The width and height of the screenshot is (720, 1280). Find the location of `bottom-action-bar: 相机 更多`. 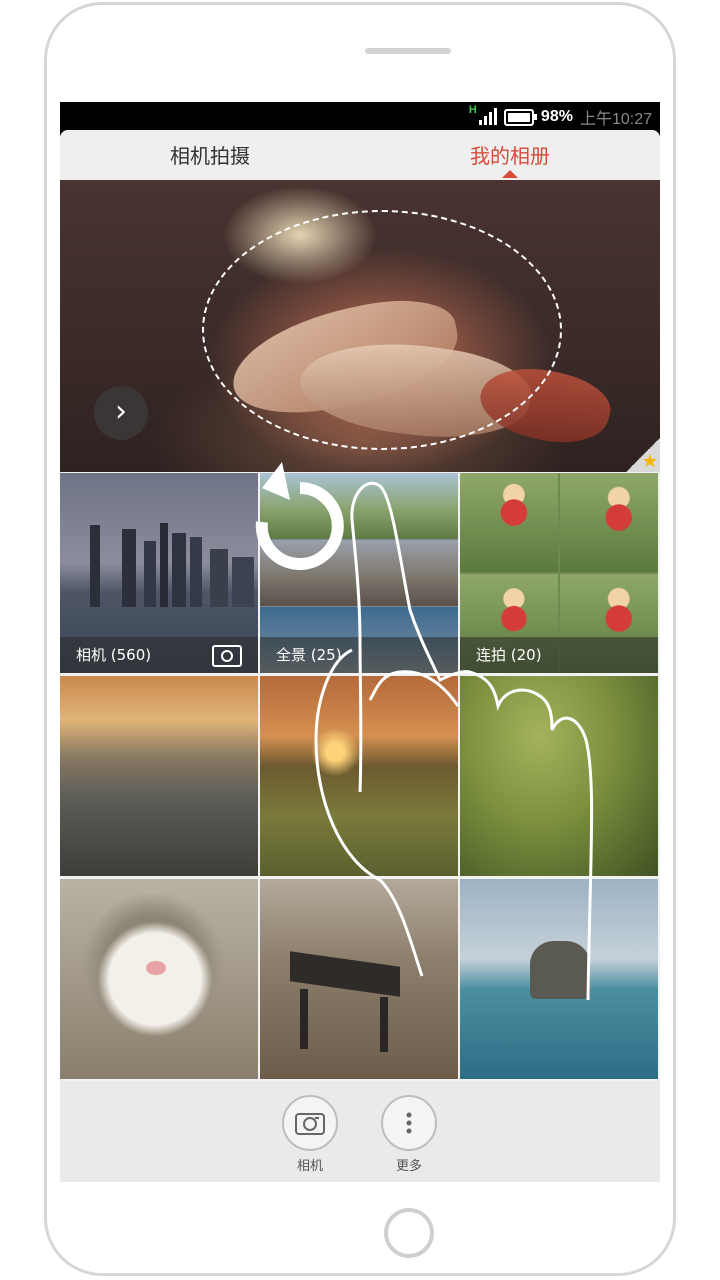

bottom-action-bar: 相机 更多 is located at coordinates (360, 1131).